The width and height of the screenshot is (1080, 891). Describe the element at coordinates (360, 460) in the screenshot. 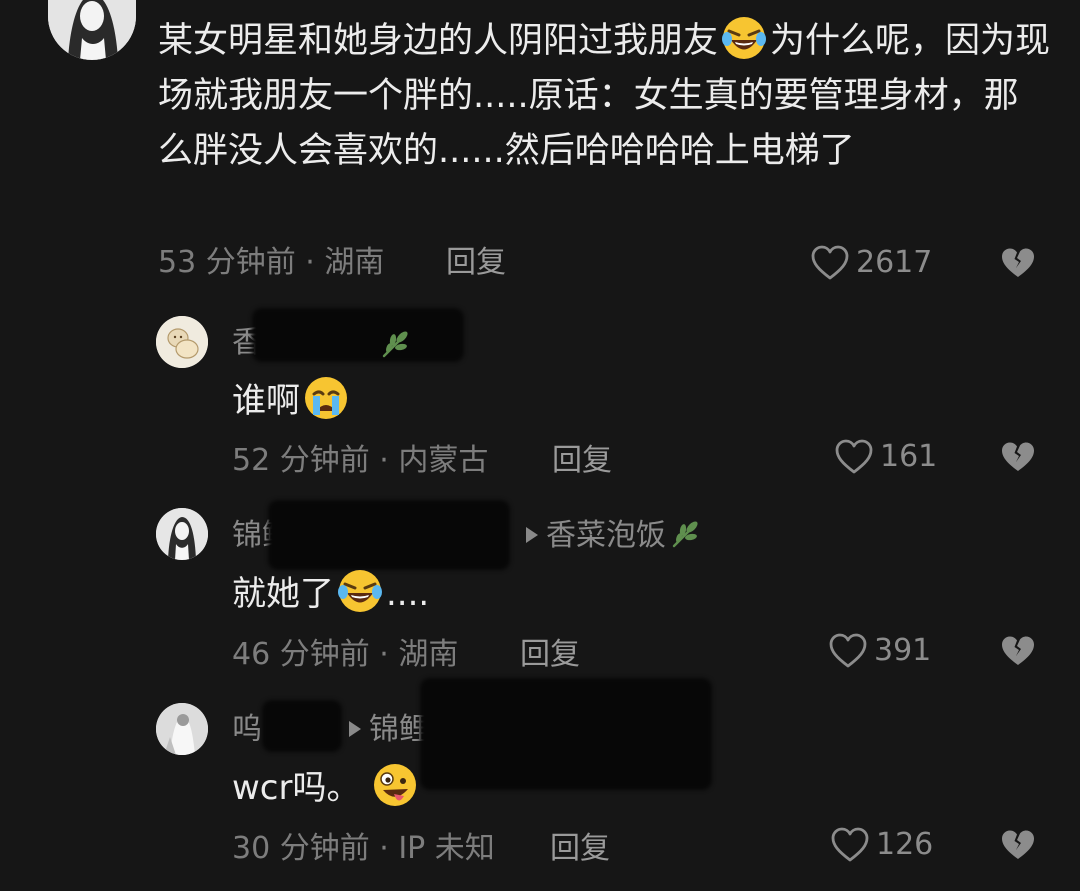

I see `reply-time-location: 52 分钟前 · 内蒙古` at that location.